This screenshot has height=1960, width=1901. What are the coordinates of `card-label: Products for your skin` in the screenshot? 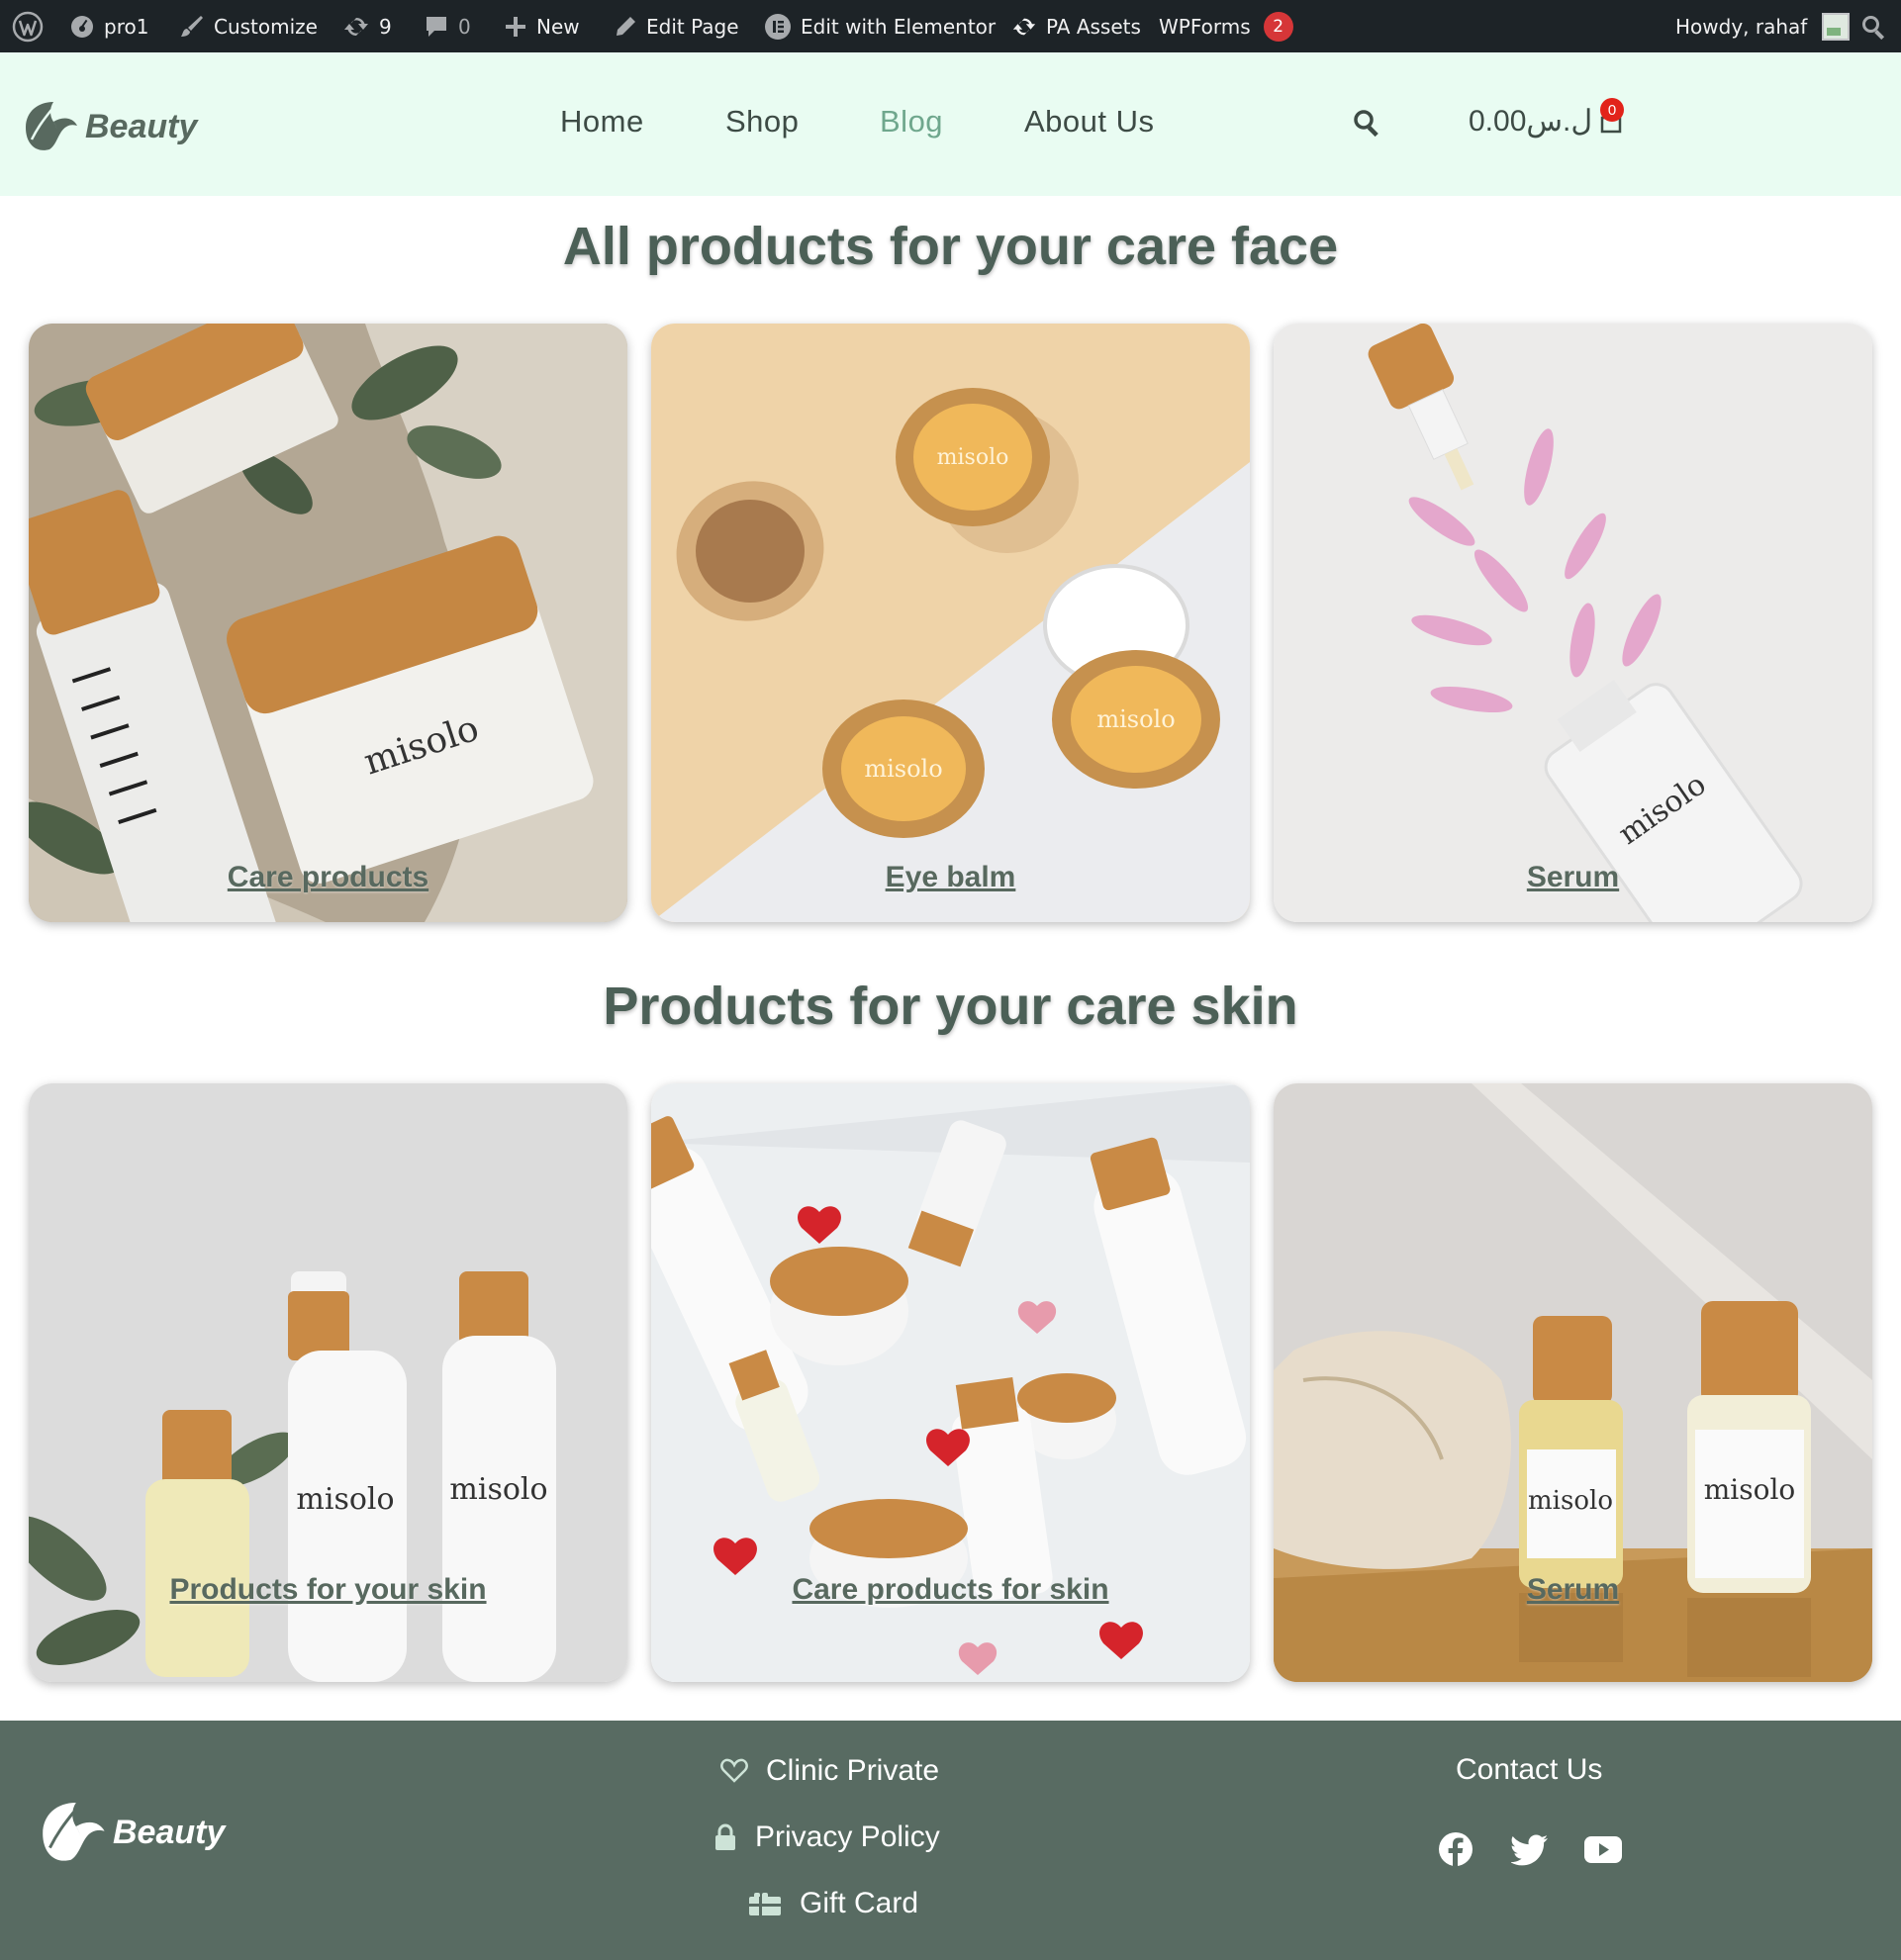 It's located at (328, 1590).